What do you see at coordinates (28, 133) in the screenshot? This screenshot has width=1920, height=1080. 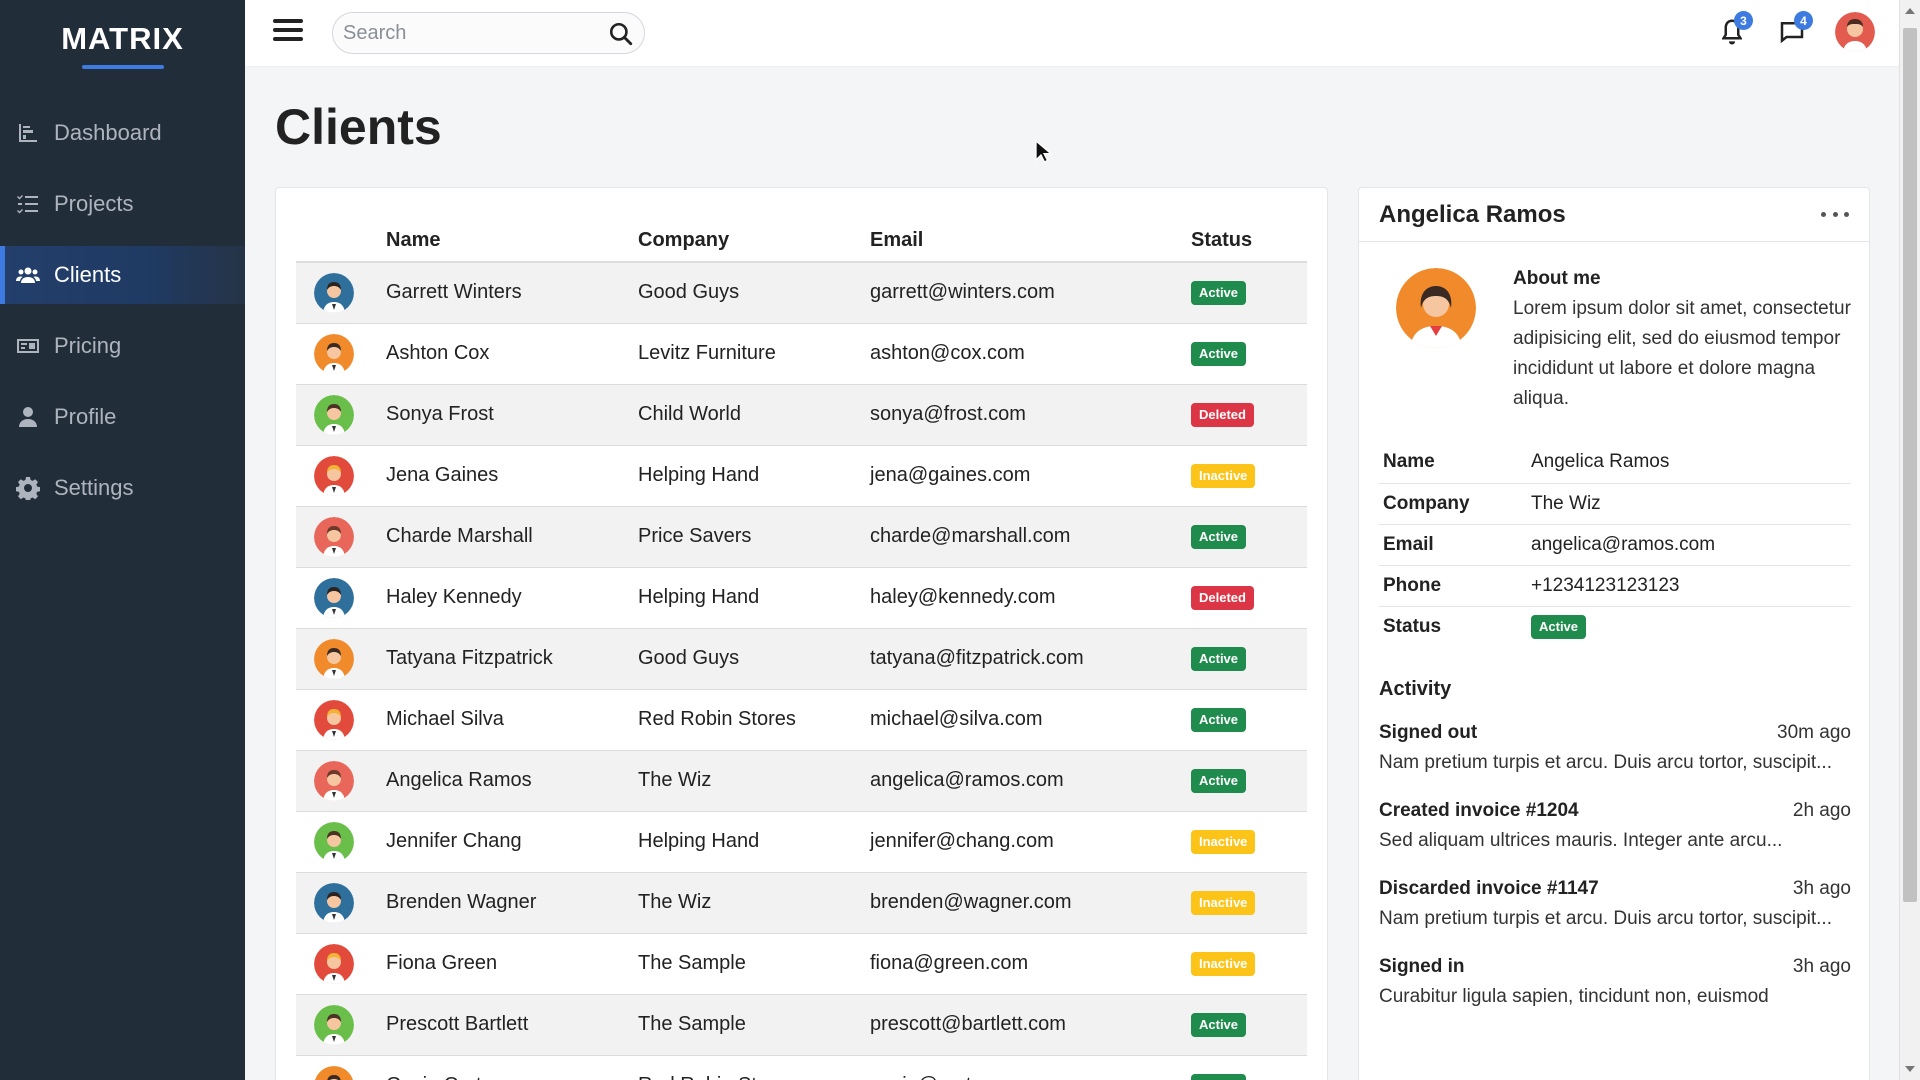 I see `chart-icon` at bounding box center [28, 133].